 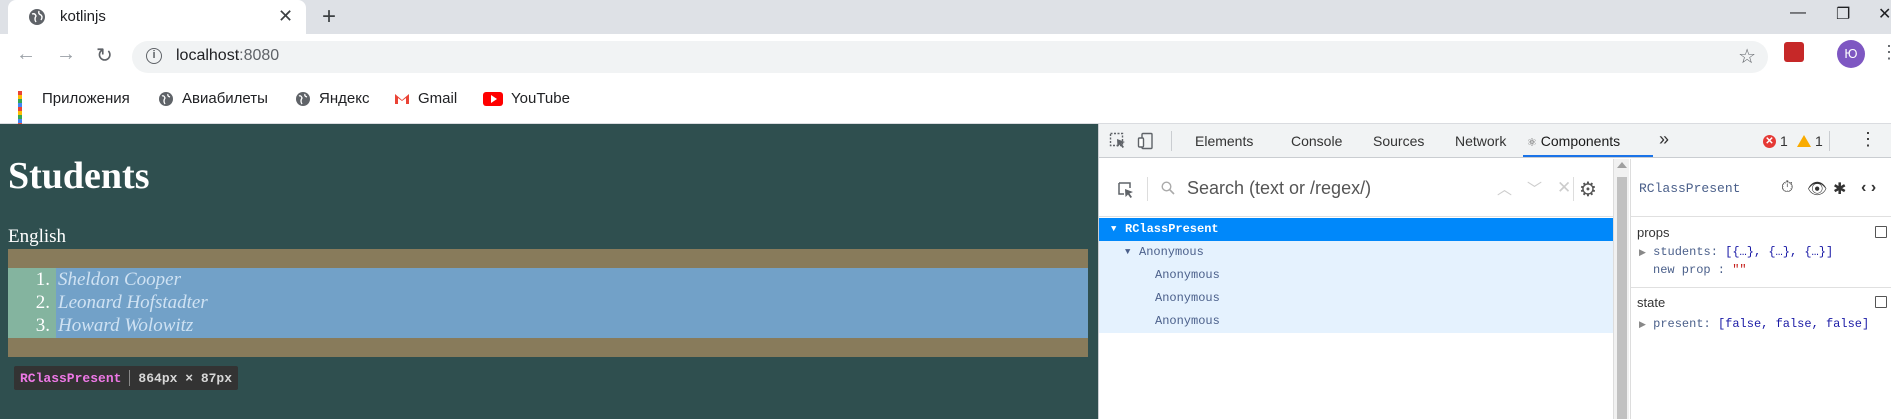 What do you see at coordinates (1779, 252) in the screenshot?
I see `prop-value: [{…}, {…}, {…}]` at bounding box center [1779, 252].